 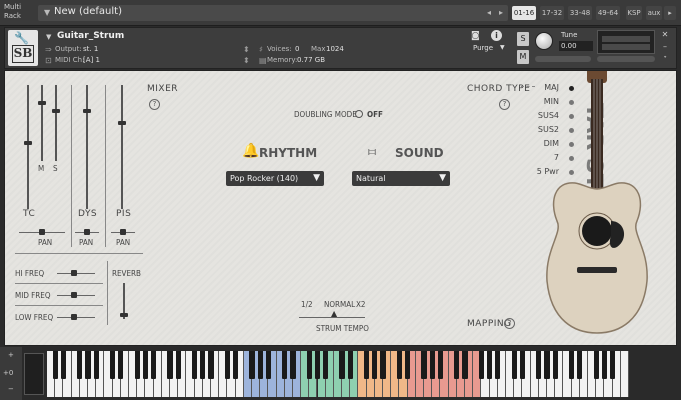 What do you see at coordinates (275, 178) in the screenshot?
I see `rhythm-dropdown: Pop Rocker (140) ▼` at bounding box center [275, 178].